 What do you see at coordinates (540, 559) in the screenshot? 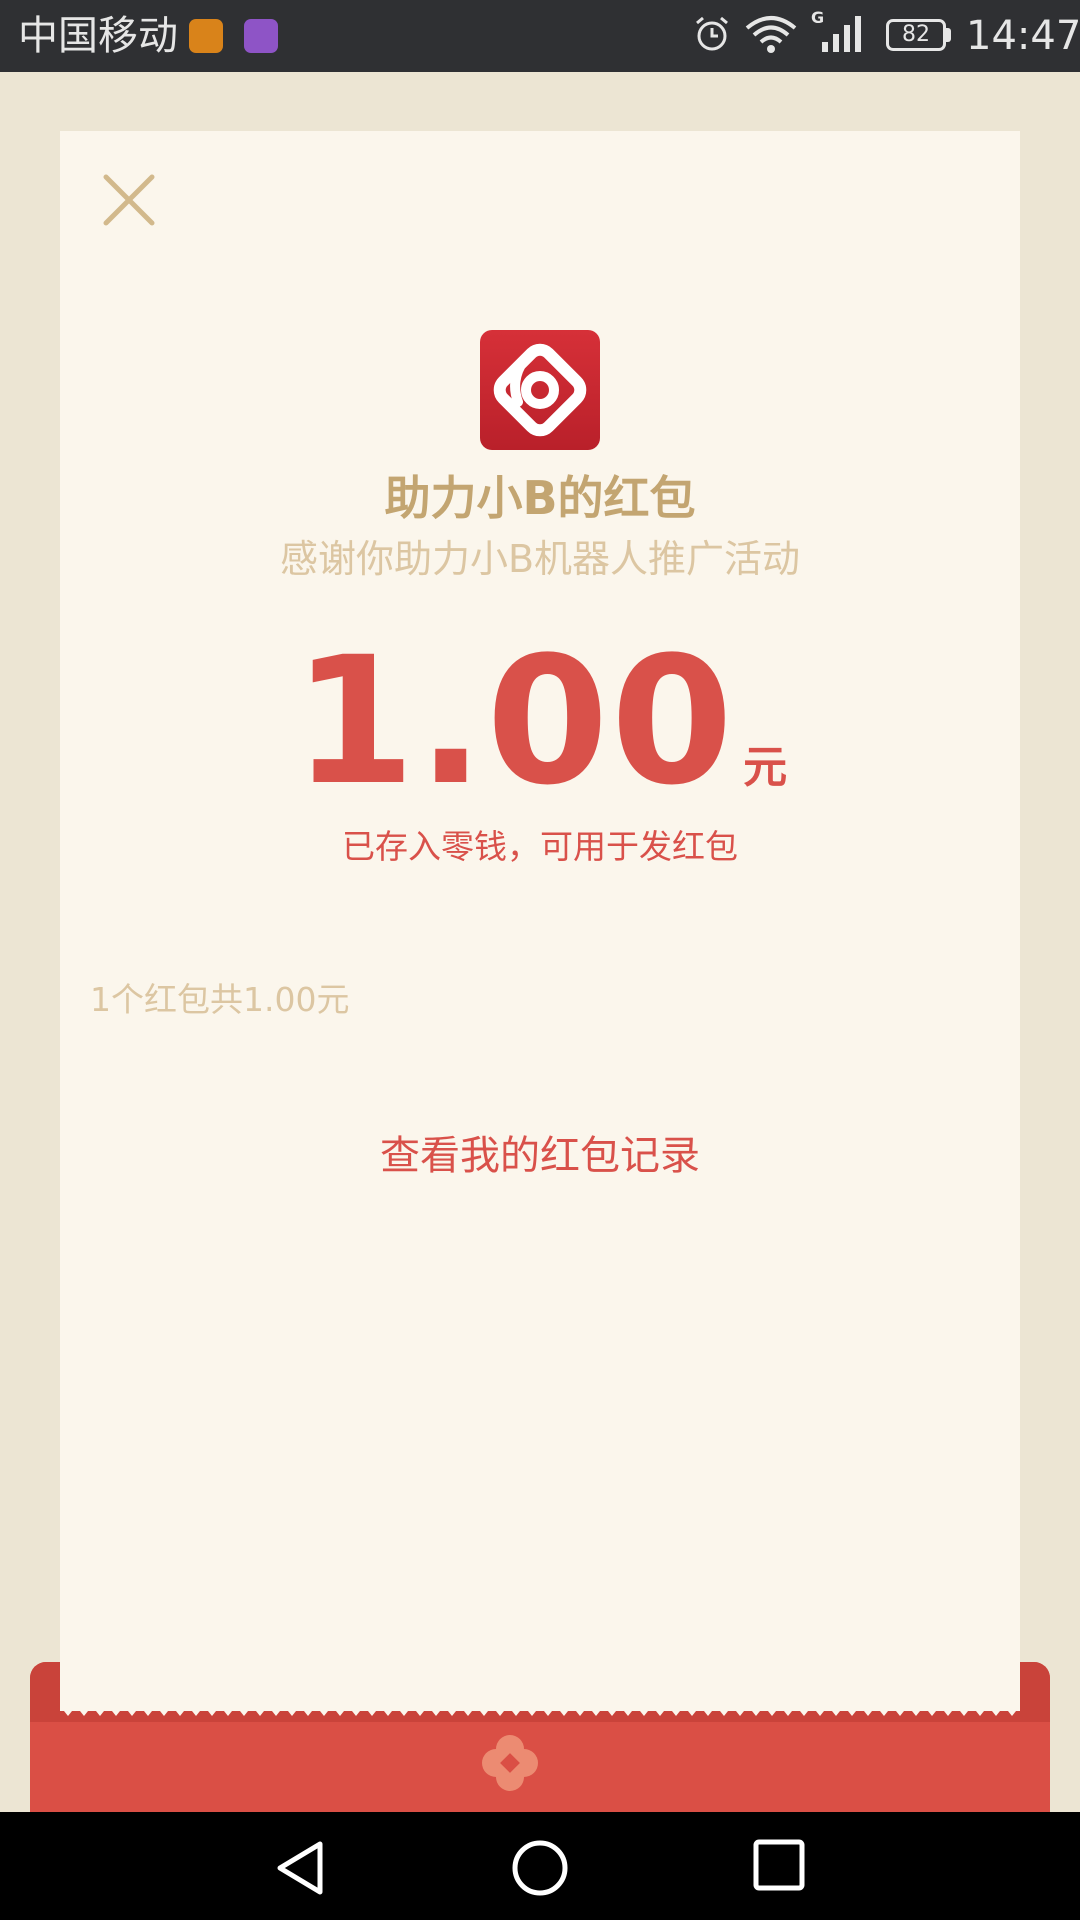
I see `packet-subtitle: 感谢你助力小B机器人推广活动` at bounding box center [540, 559].